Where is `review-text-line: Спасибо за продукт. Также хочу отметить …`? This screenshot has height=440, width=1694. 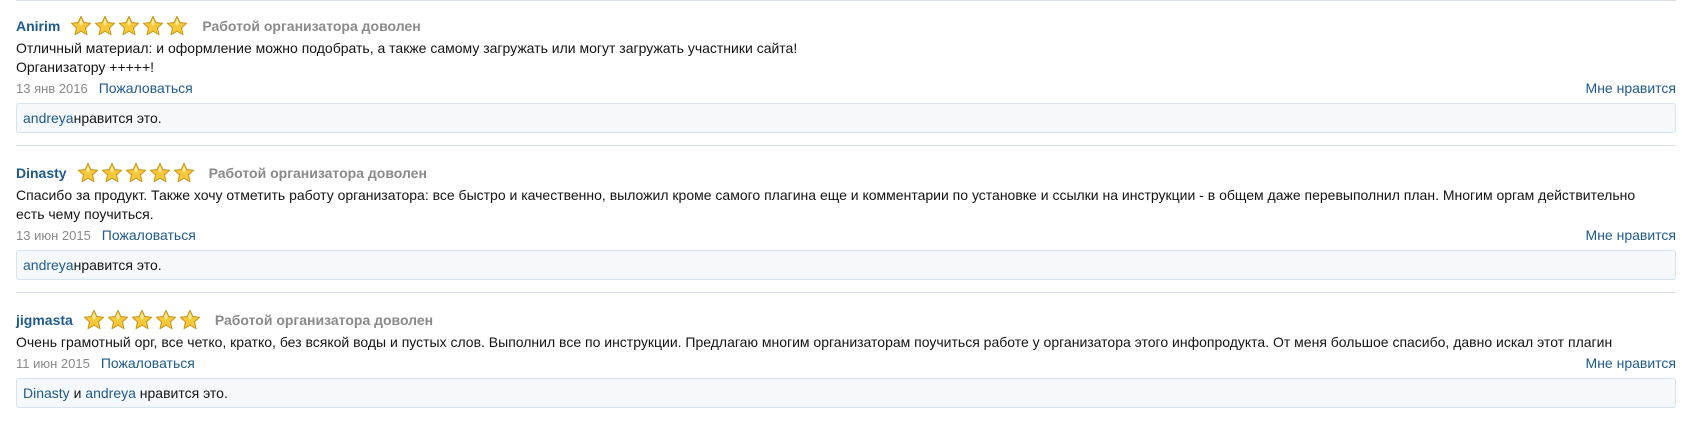
review-text-line: Спасибо за продукт. Также хочу отметить … is located at coordinates (826, 204).